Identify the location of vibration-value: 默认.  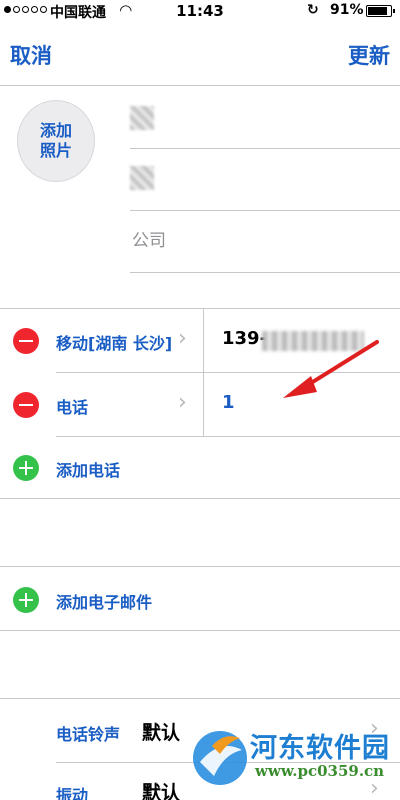
(161, 791).